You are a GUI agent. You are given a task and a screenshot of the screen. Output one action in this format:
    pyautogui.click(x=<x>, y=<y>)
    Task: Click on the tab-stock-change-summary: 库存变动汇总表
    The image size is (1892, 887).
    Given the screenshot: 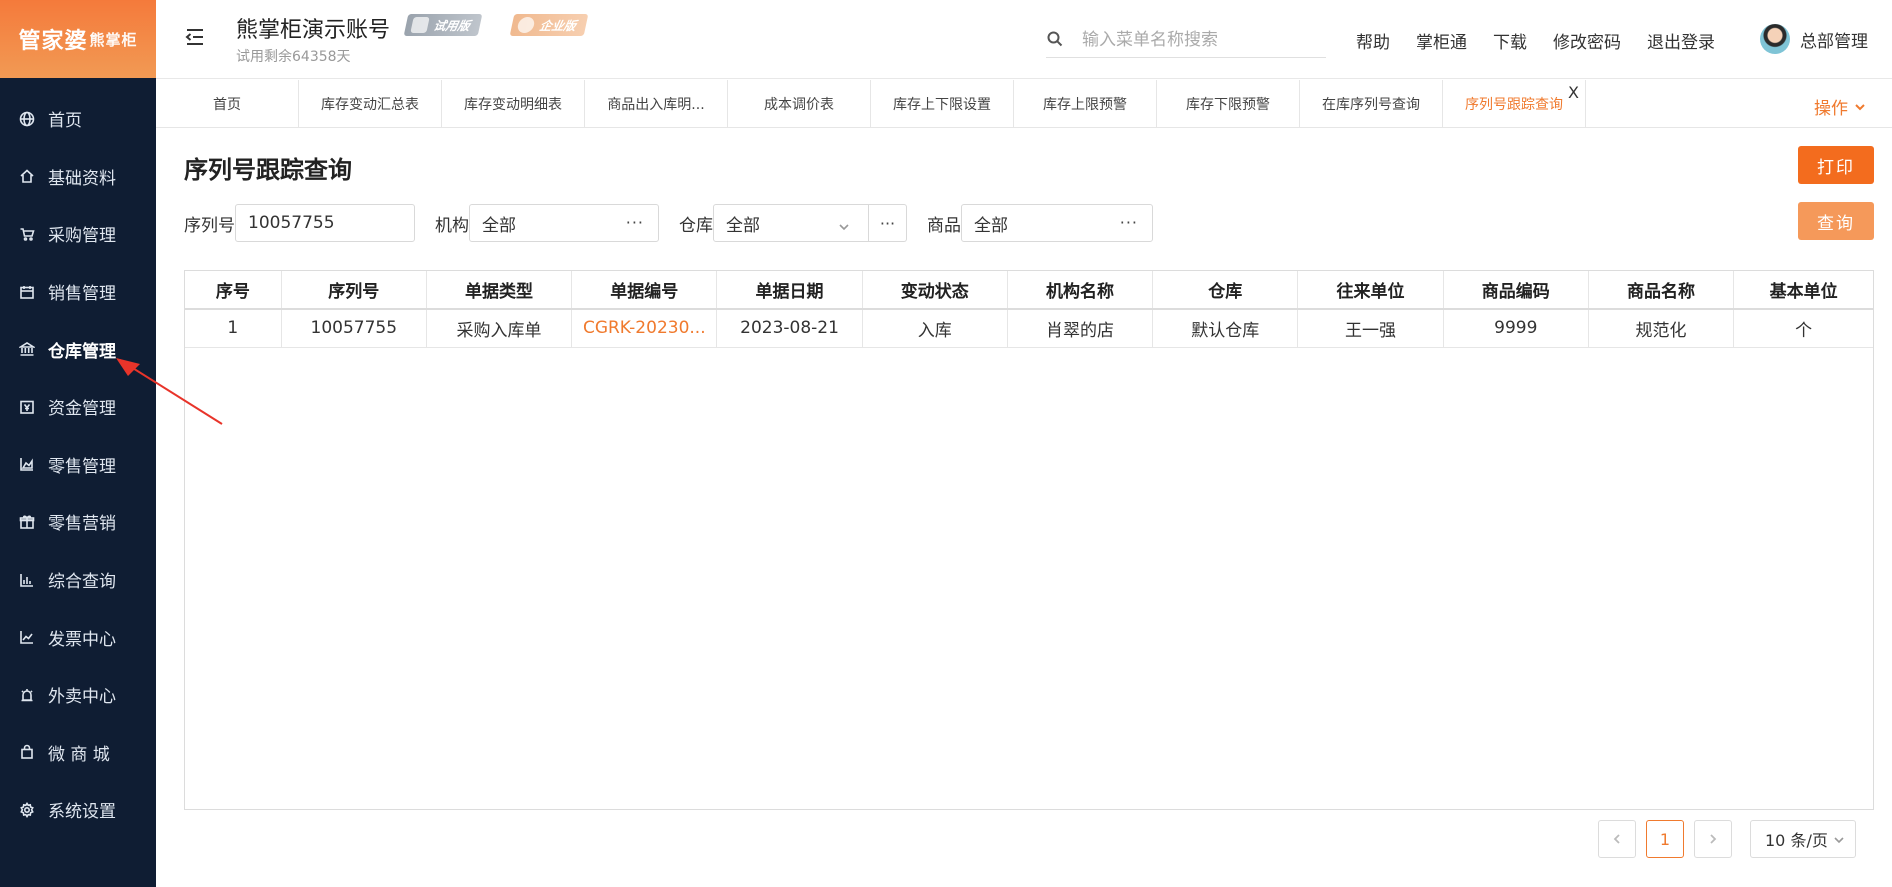 What is the action you would take?
    pyautogui.click(x=370, y=104)
    